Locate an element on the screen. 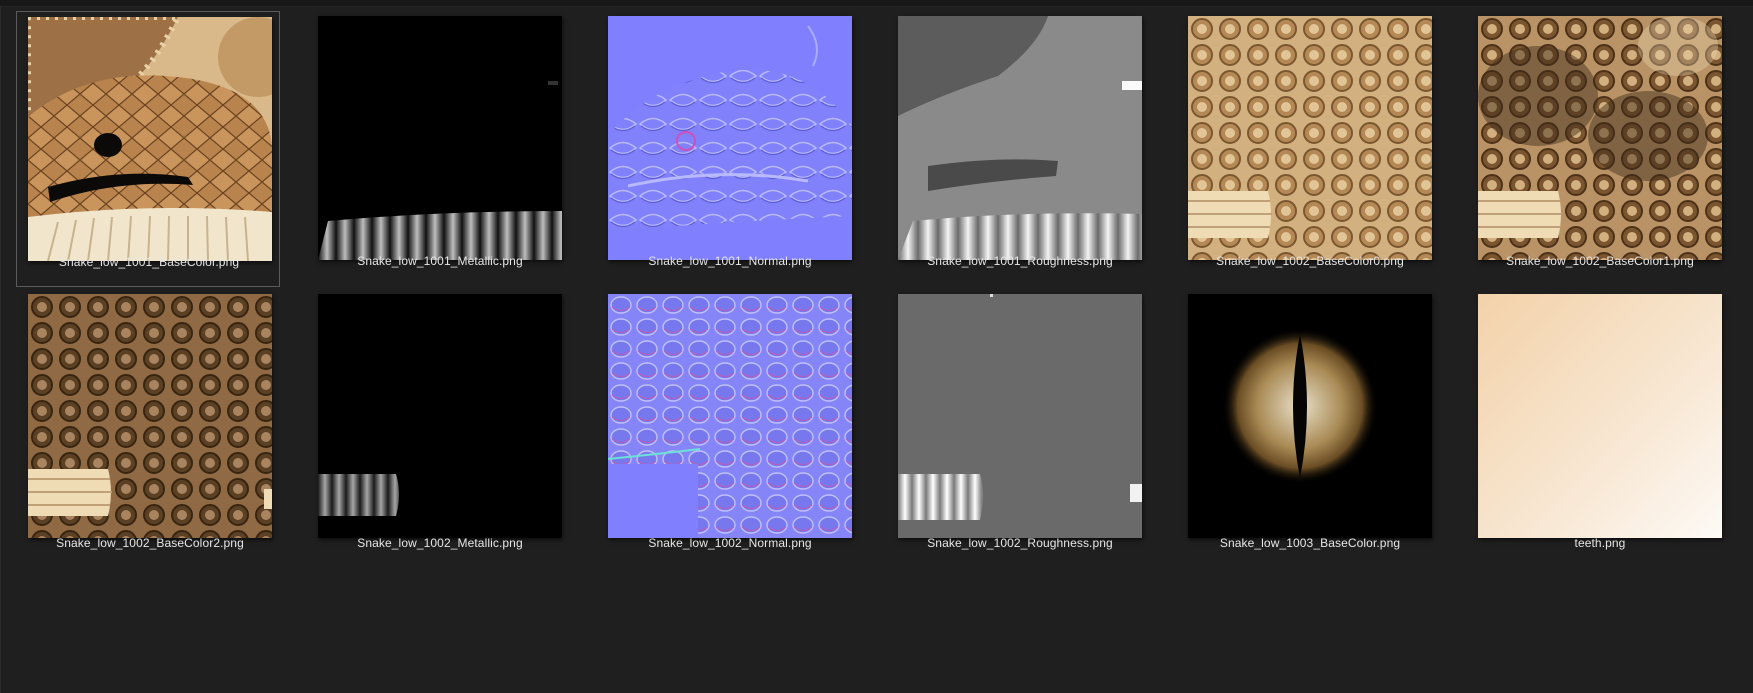 The height and width of the screenshot is (693, 1753). file-item: teeth.png is located at coordinates (1594, 426).